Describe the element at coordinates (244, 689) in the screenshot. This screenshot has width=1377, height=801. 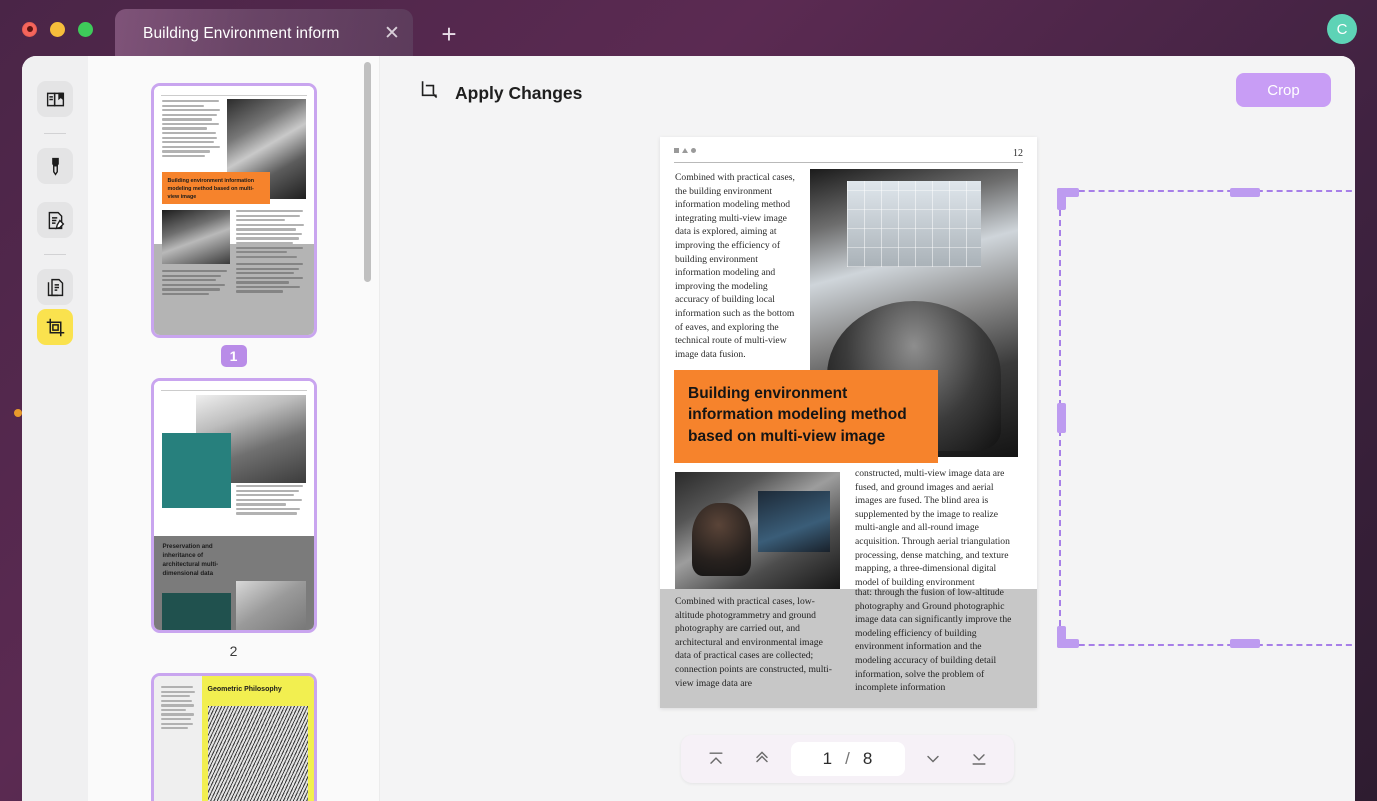
I see `thumb-heading: Geometric Philosophy` at that location.